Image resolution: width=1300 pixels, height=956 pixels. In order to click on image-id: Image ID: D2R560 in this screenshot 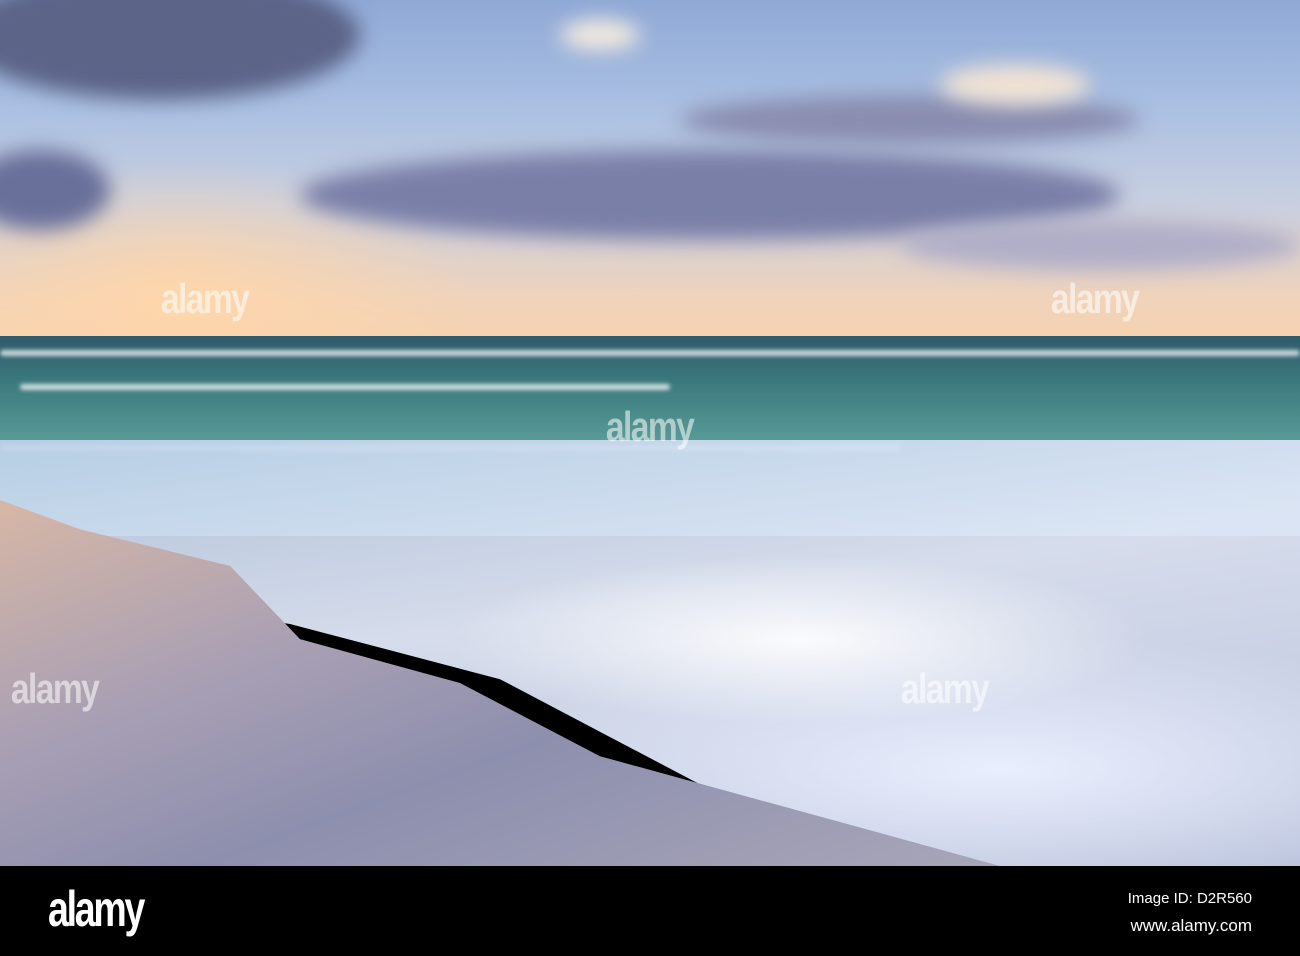, I will do `click(1189, 898)`.